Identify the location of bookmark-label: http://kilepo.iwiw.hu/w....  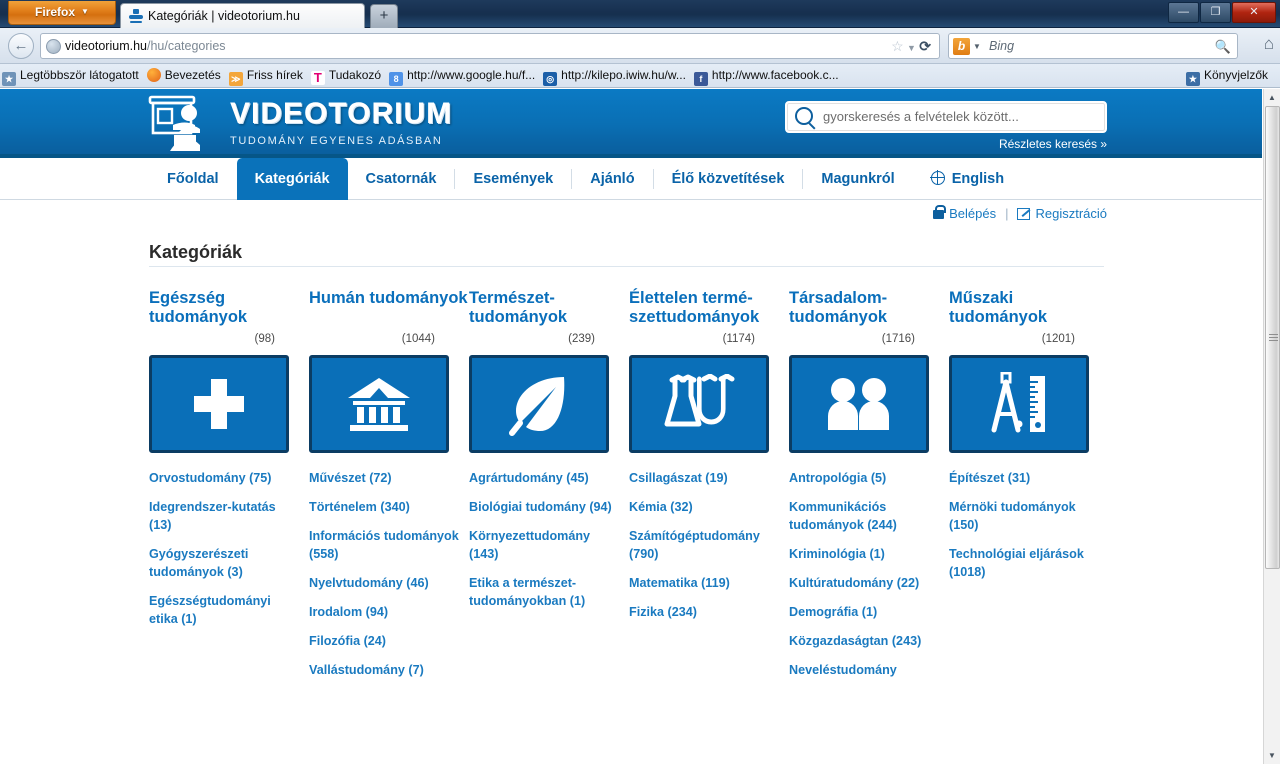
(623, 75).